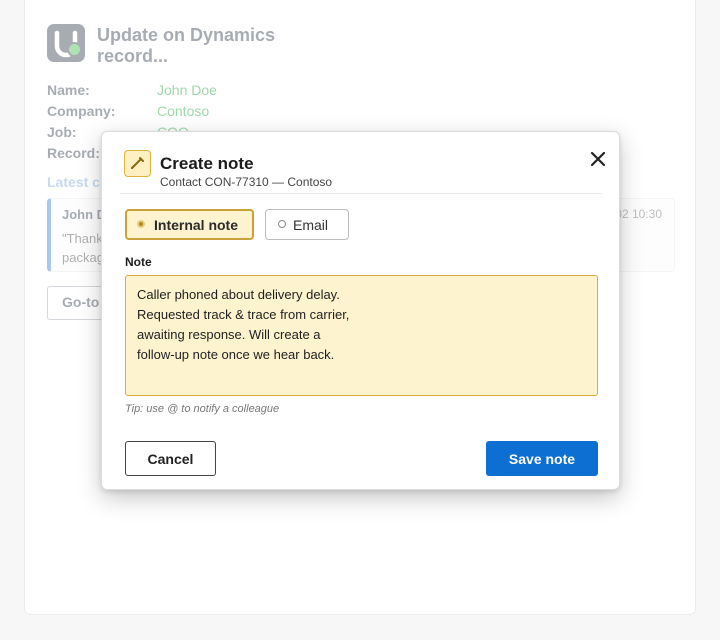 The width and height of the screenshot is (720, 640). What do you see at coordinates (138, 262) in the screenshot?
I see `note-field-label: Note` at bounding box center [138, 262].